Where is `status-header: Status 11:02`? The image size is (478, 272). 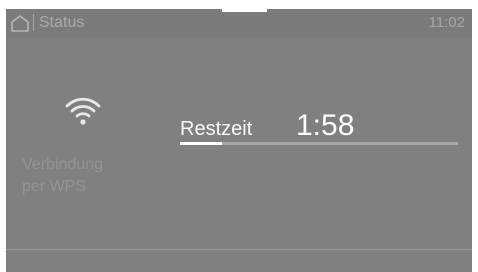 status-header: Status 11:02 is located at coordinates (239, 23).